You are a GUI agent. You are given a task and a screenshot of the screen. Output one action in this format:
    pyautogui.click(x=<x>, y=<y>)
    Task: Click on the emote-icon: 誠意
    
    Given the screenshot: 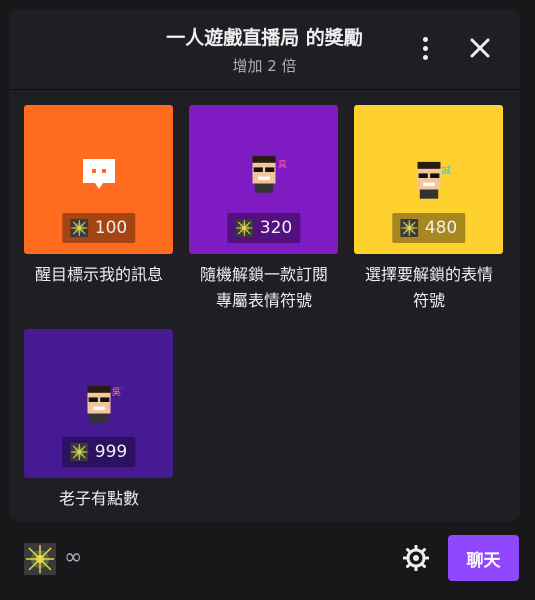 What is the action you would take?
    pyautogui.click(x=434, y=180)
    